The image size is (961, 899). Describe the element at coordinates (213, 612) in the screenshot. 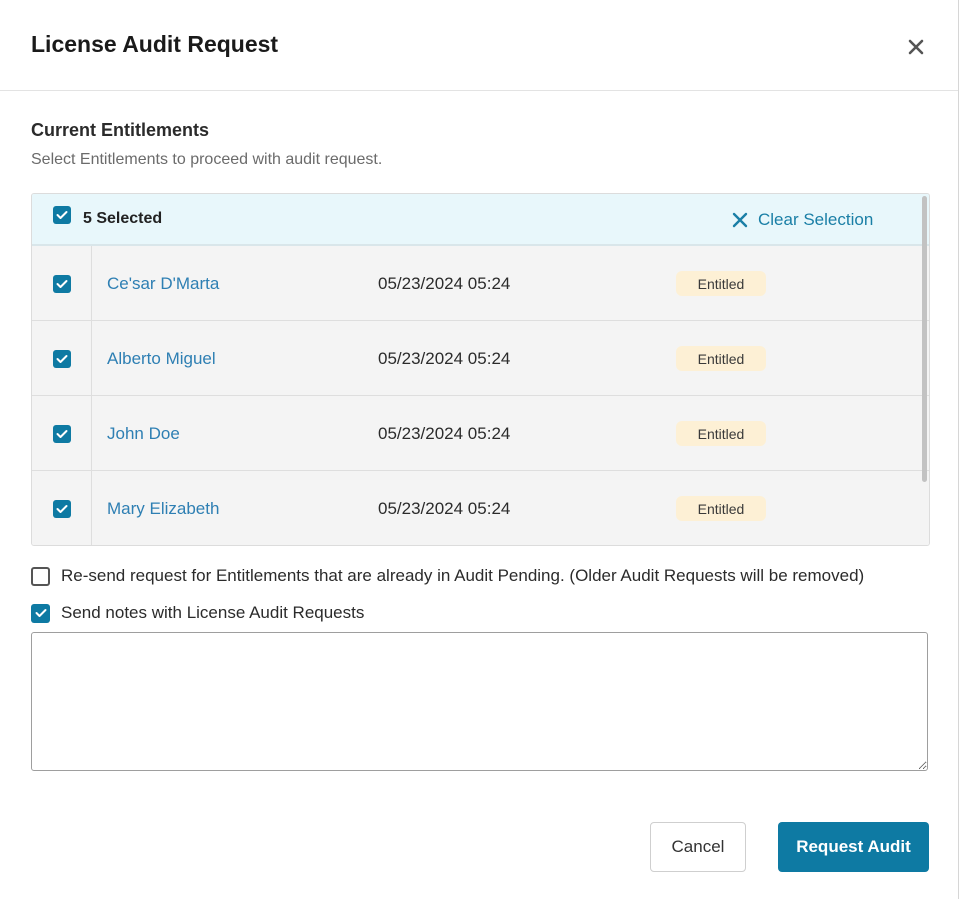

I see `send-notes-label: Send notes with License Audit Requests` at that location.